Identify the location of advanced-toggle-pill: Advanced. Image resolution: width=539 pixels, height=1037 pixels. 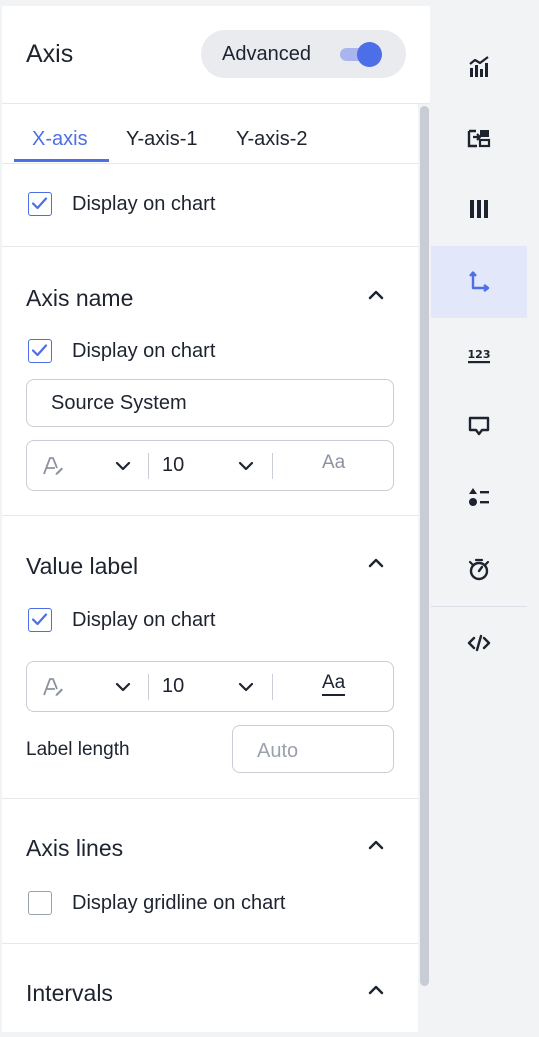
(303, 54).